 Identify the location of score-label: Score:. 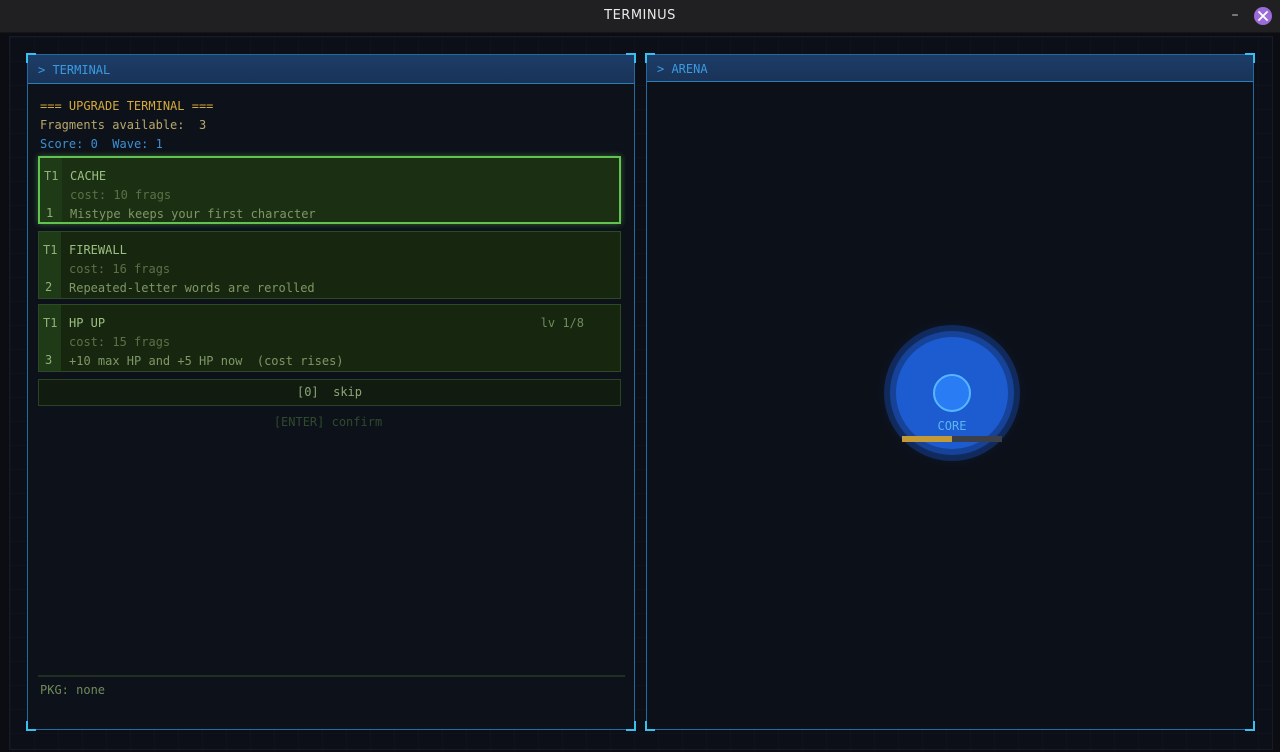
(62, 144).